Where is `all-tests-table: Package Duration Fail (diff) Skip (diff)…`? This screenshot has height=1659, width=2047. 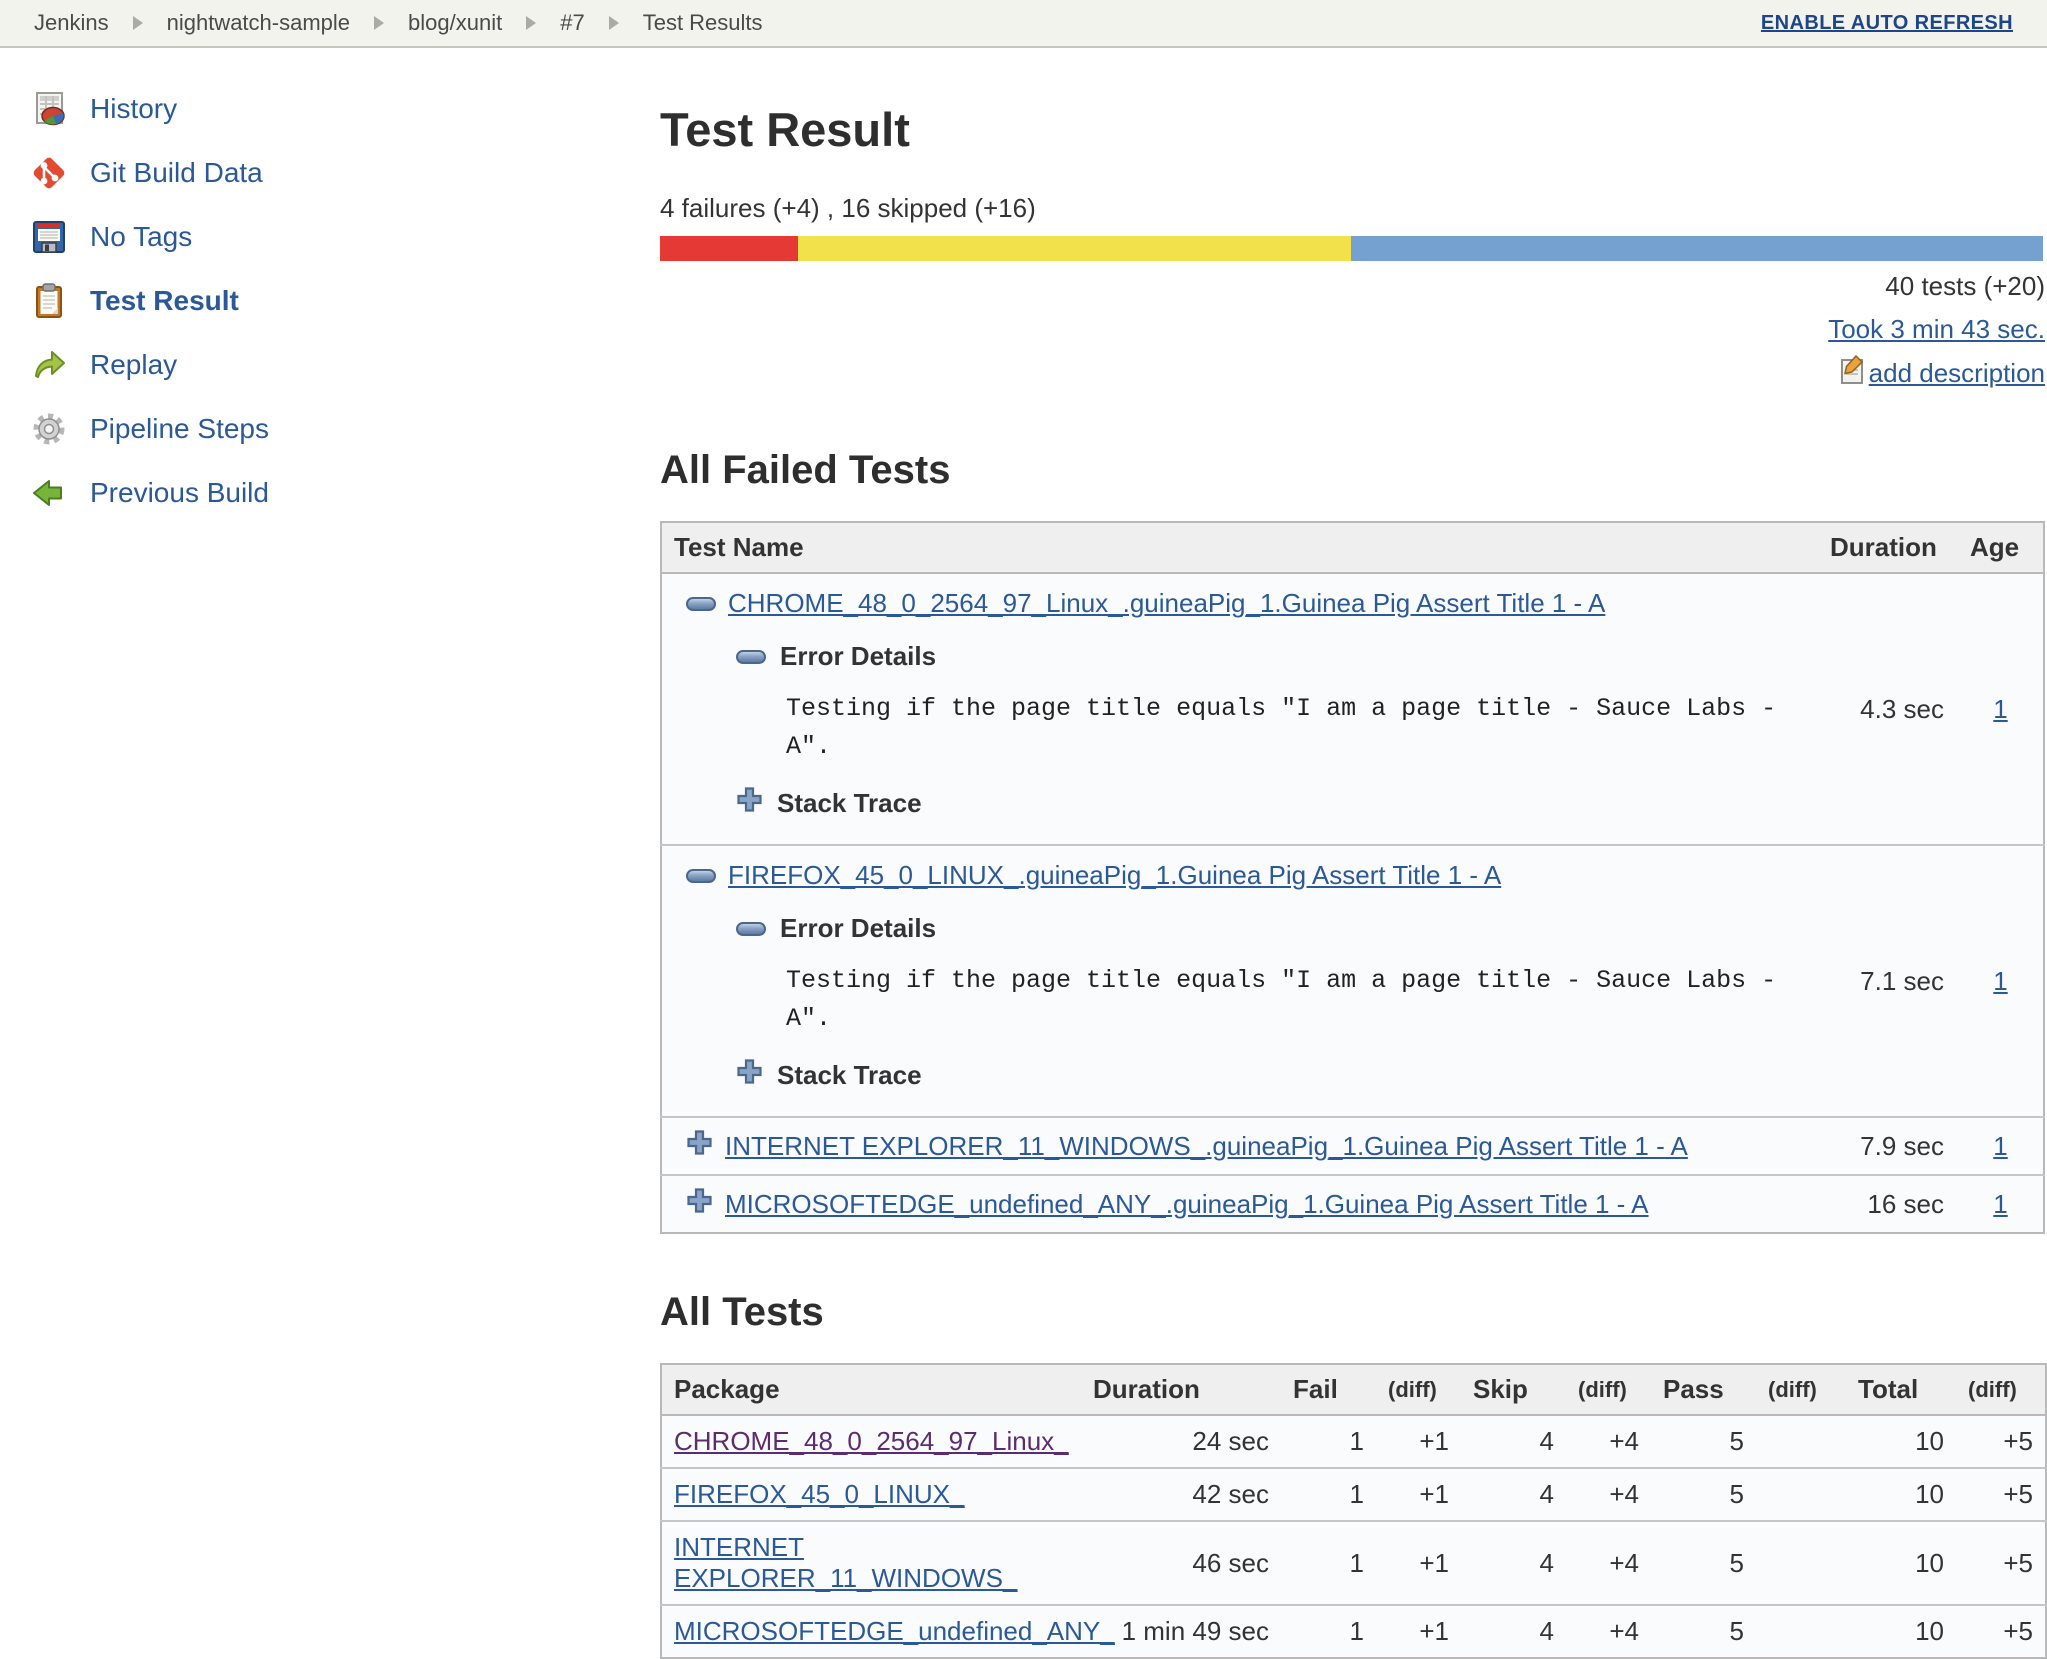
all-tests-table: Package Duration Fail (diff) Skip (diff)… is located at coordinates (1353, 1511).